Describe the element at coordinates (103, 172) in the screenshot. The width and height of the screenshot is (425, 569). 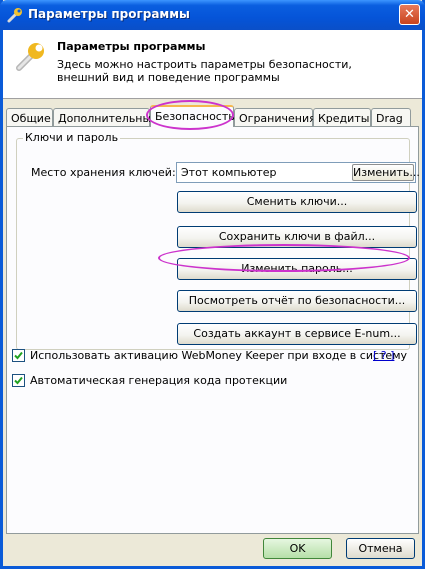
I see `key-store-label: Место хранения ключей:` at that location.